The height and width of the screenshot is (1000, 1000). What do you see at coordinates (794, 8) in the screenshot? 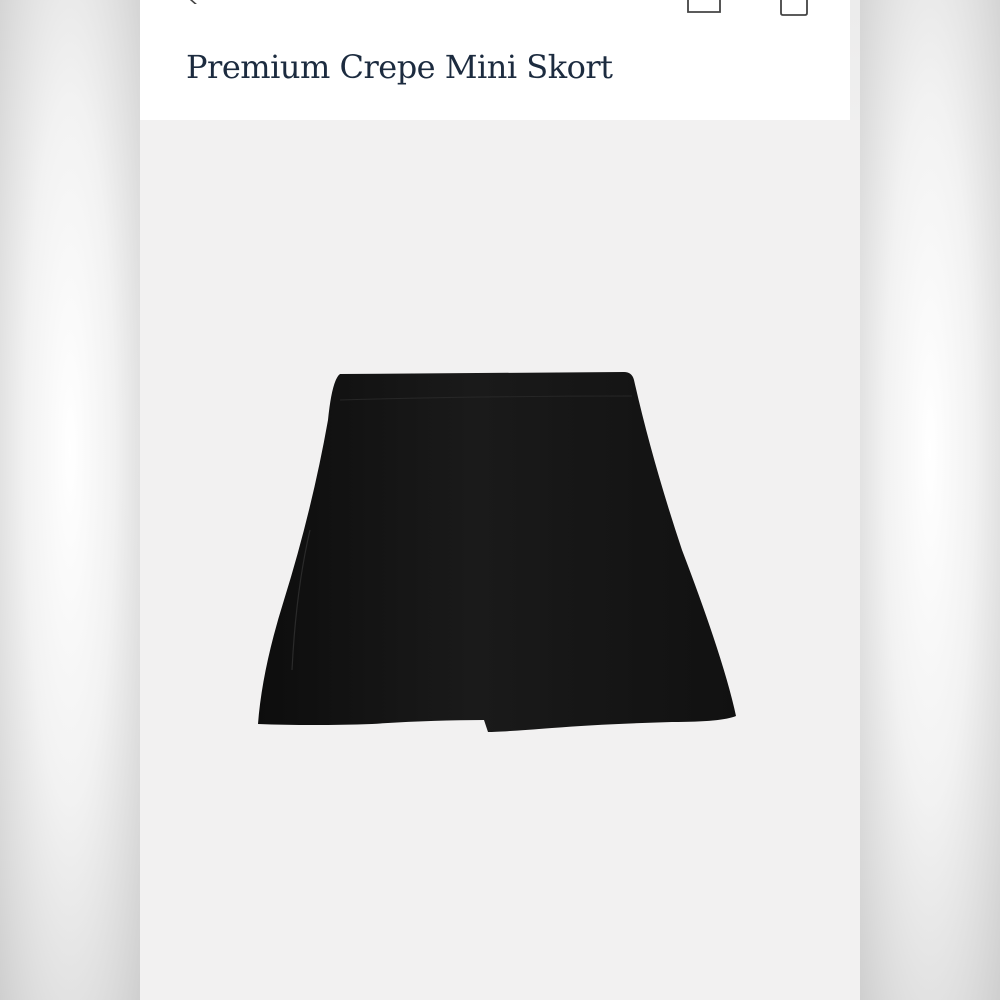
I see `shopping-bag-icon` at bounding box center [794, 8].